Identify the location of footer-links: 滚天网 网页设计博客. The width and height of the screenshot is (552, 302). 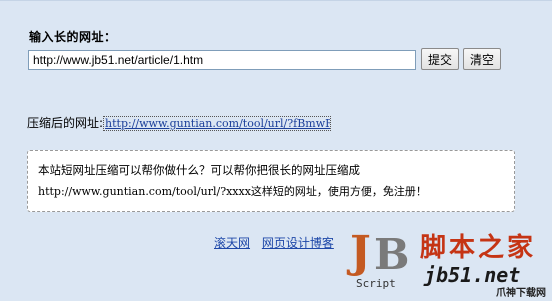
(278, 242).